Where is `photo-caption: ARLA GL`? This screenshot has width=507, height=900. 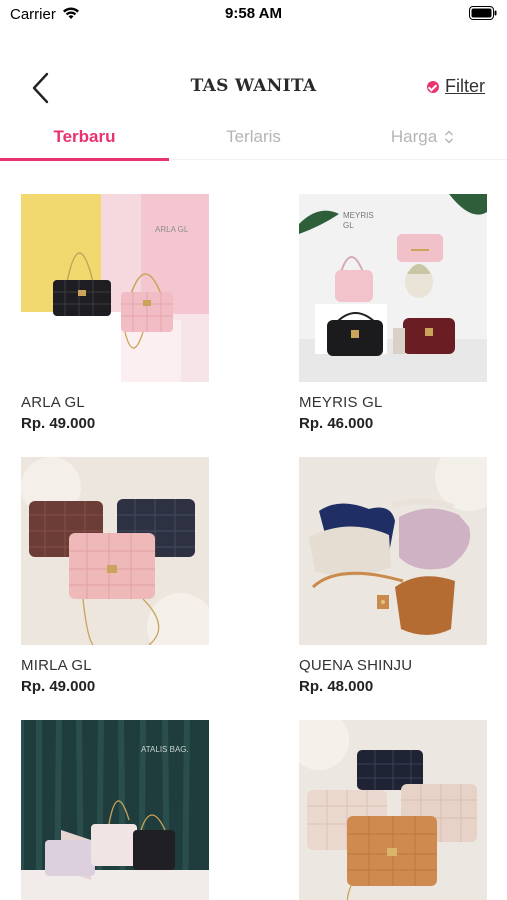
photo-caption: ARLA GL is located at coordinates (172, 229).